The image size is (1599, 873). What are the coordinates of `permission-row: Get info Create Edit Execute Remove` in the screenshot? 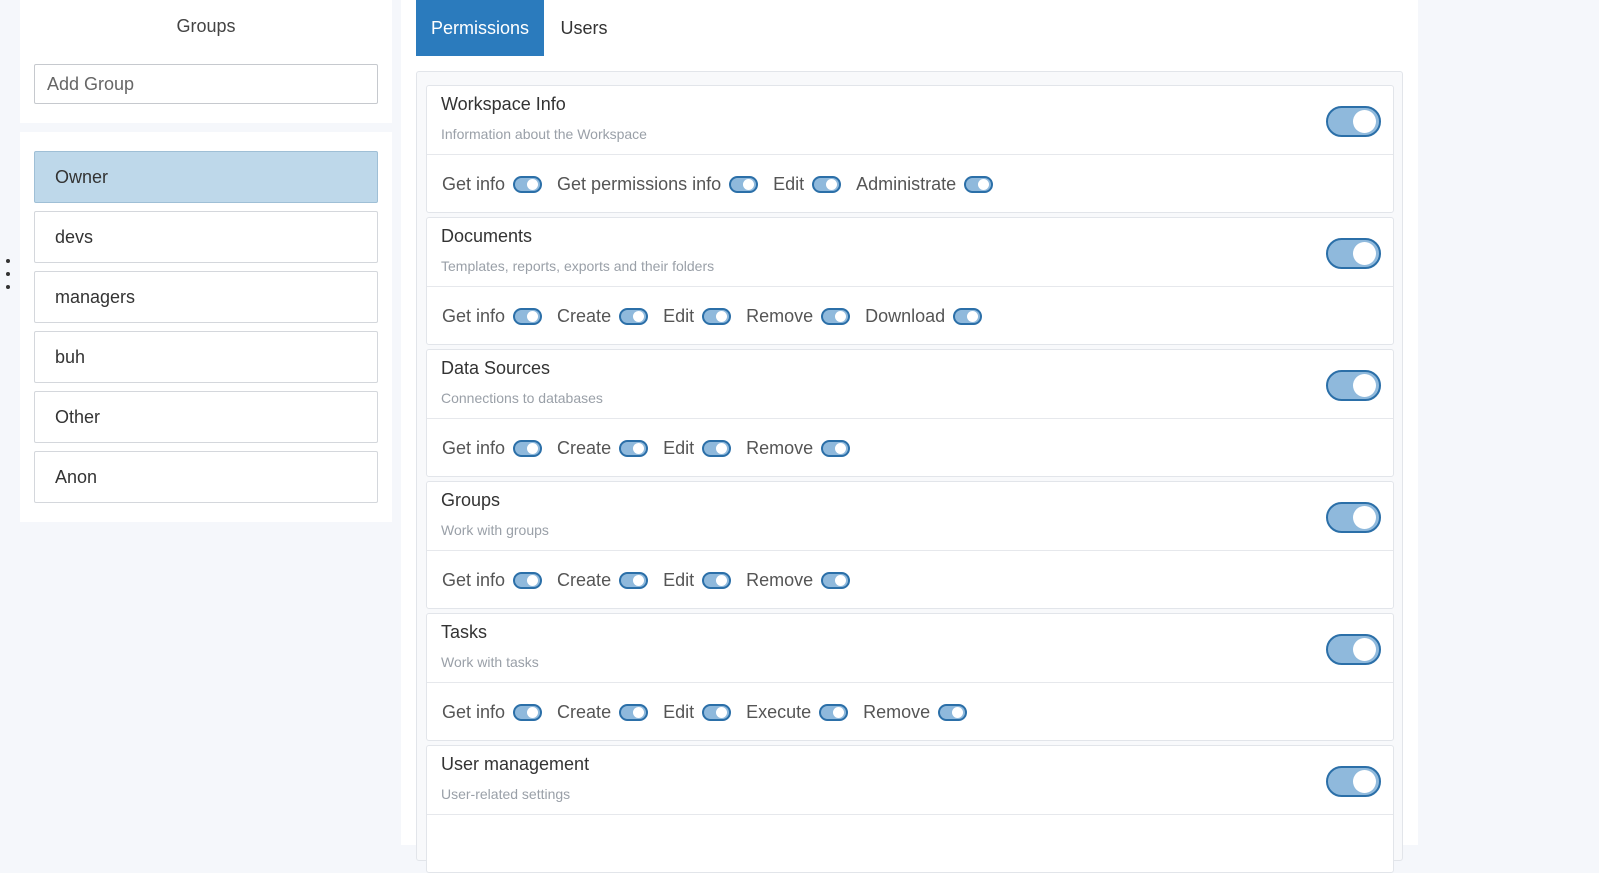 It's located at (712, 712).